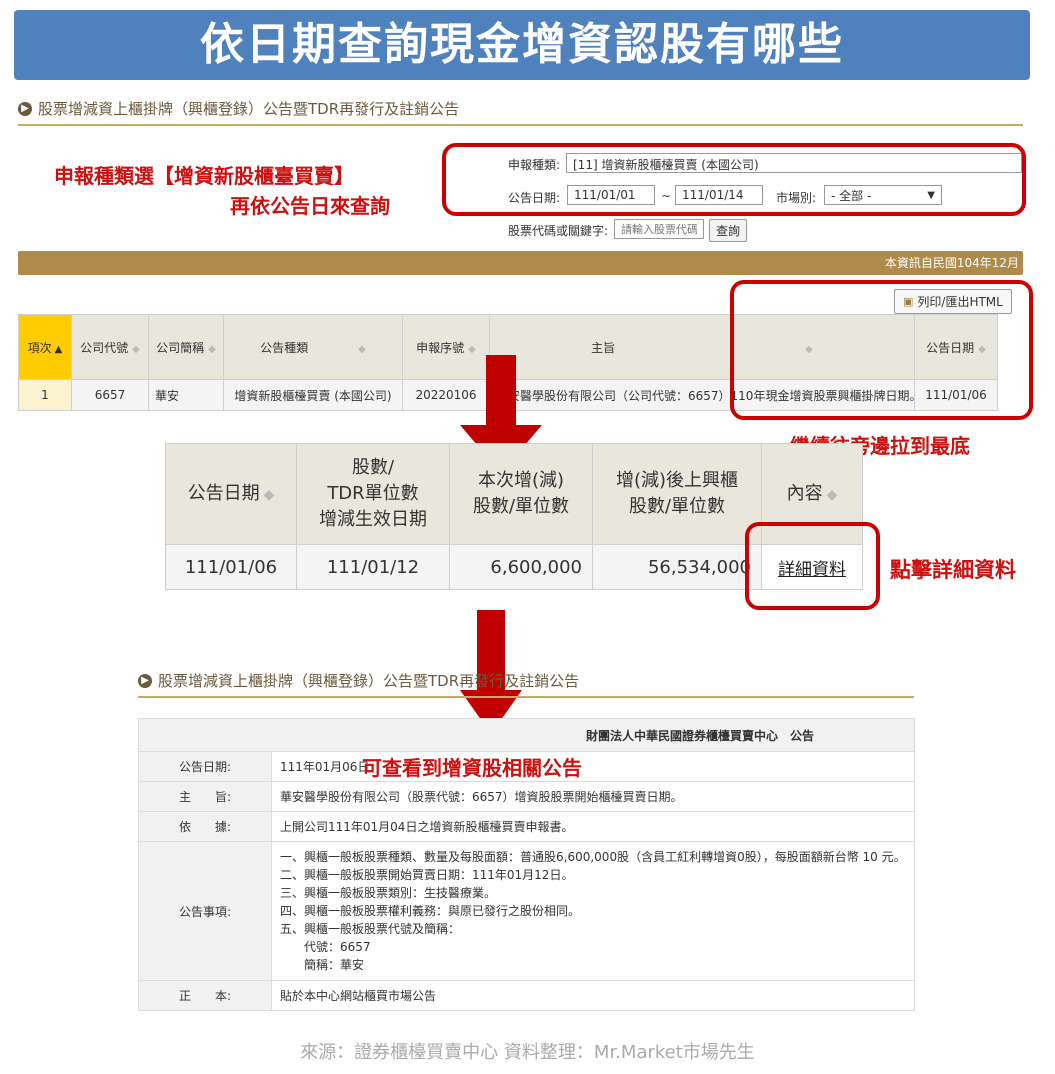 This screenshot has width=1055, height=1074. Describe the element at coordinates (881, 350) in the screenshot. I see `scroll-highlight-box` at that location.